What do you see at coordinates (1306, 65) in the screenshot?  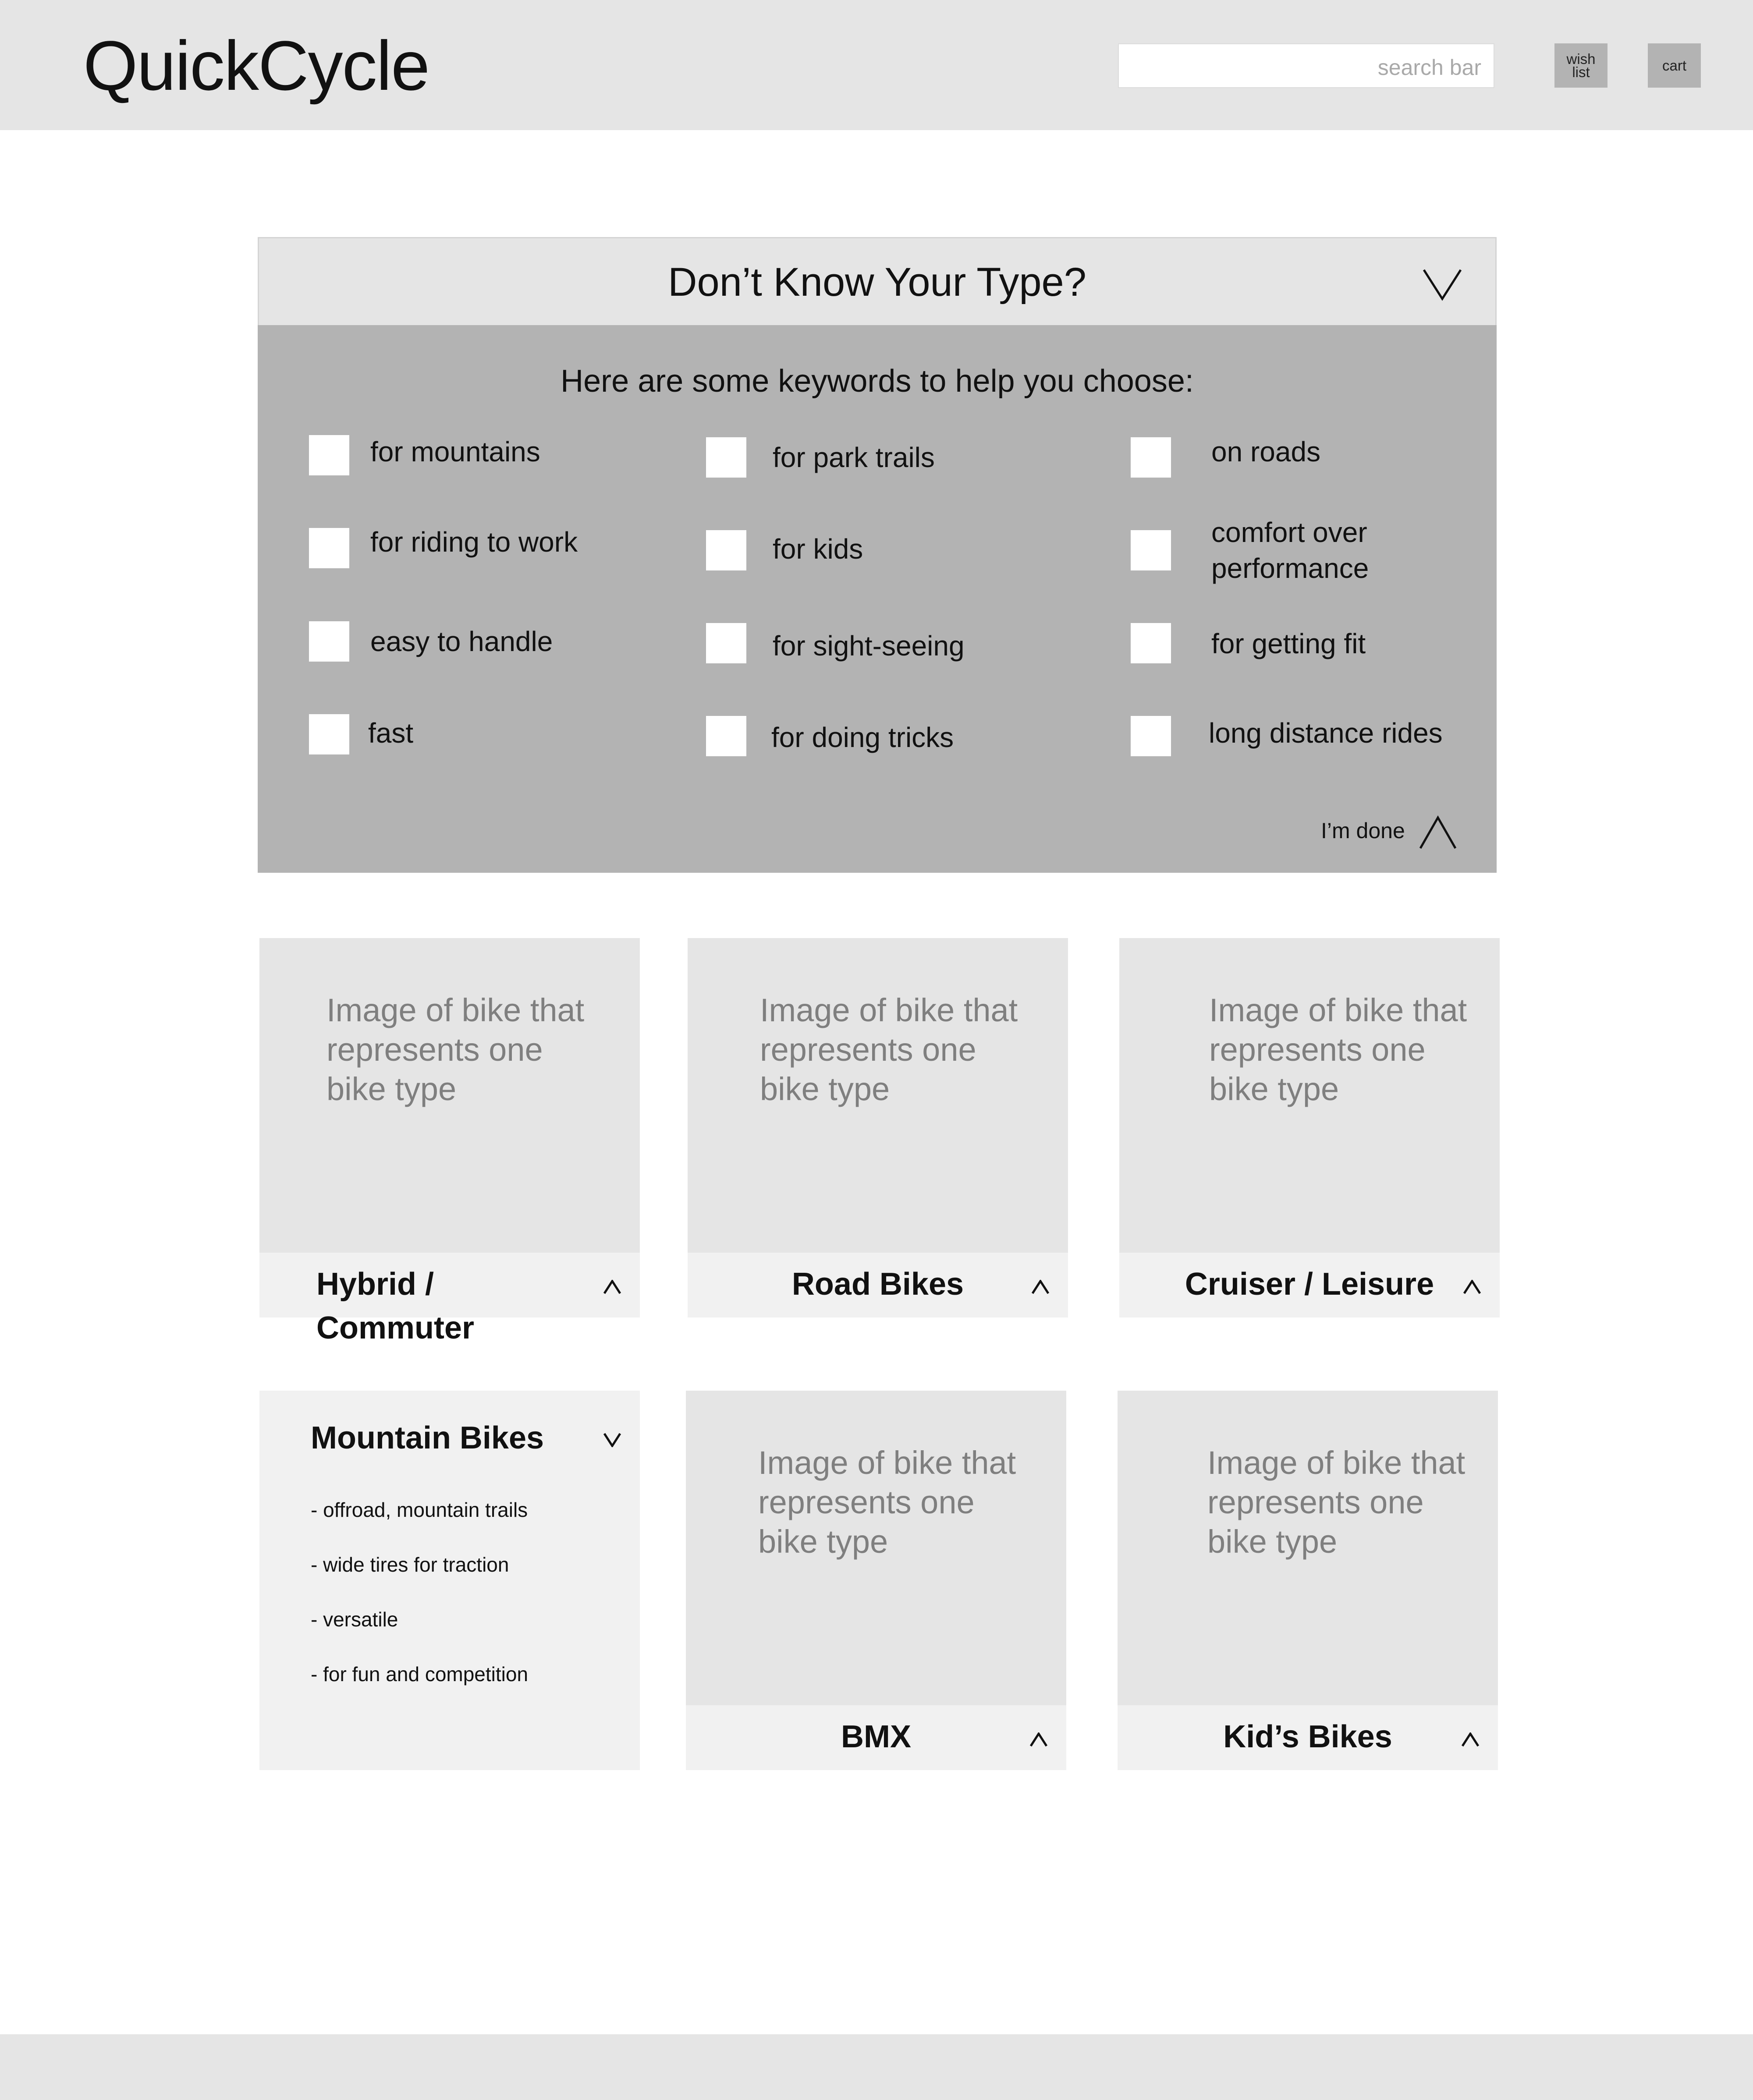 I see `search-input: search bar` at bounding box center [1306, 65].